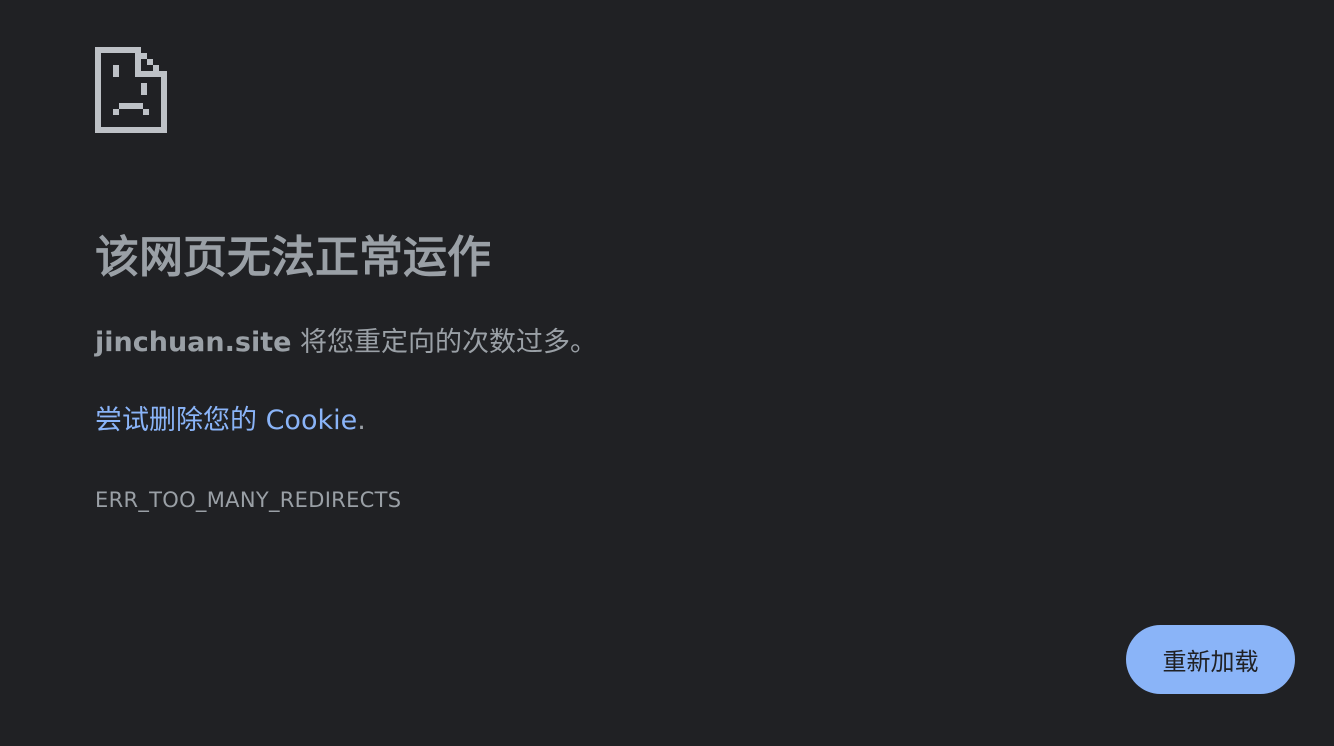 The height and width of the screenshot is (746, 1334). What do you see at coordinates (226, 420) in the screenshot?
I see `clear-cookies-link: 尝试删除您的 Cookie` at bounding box center [226, 420].